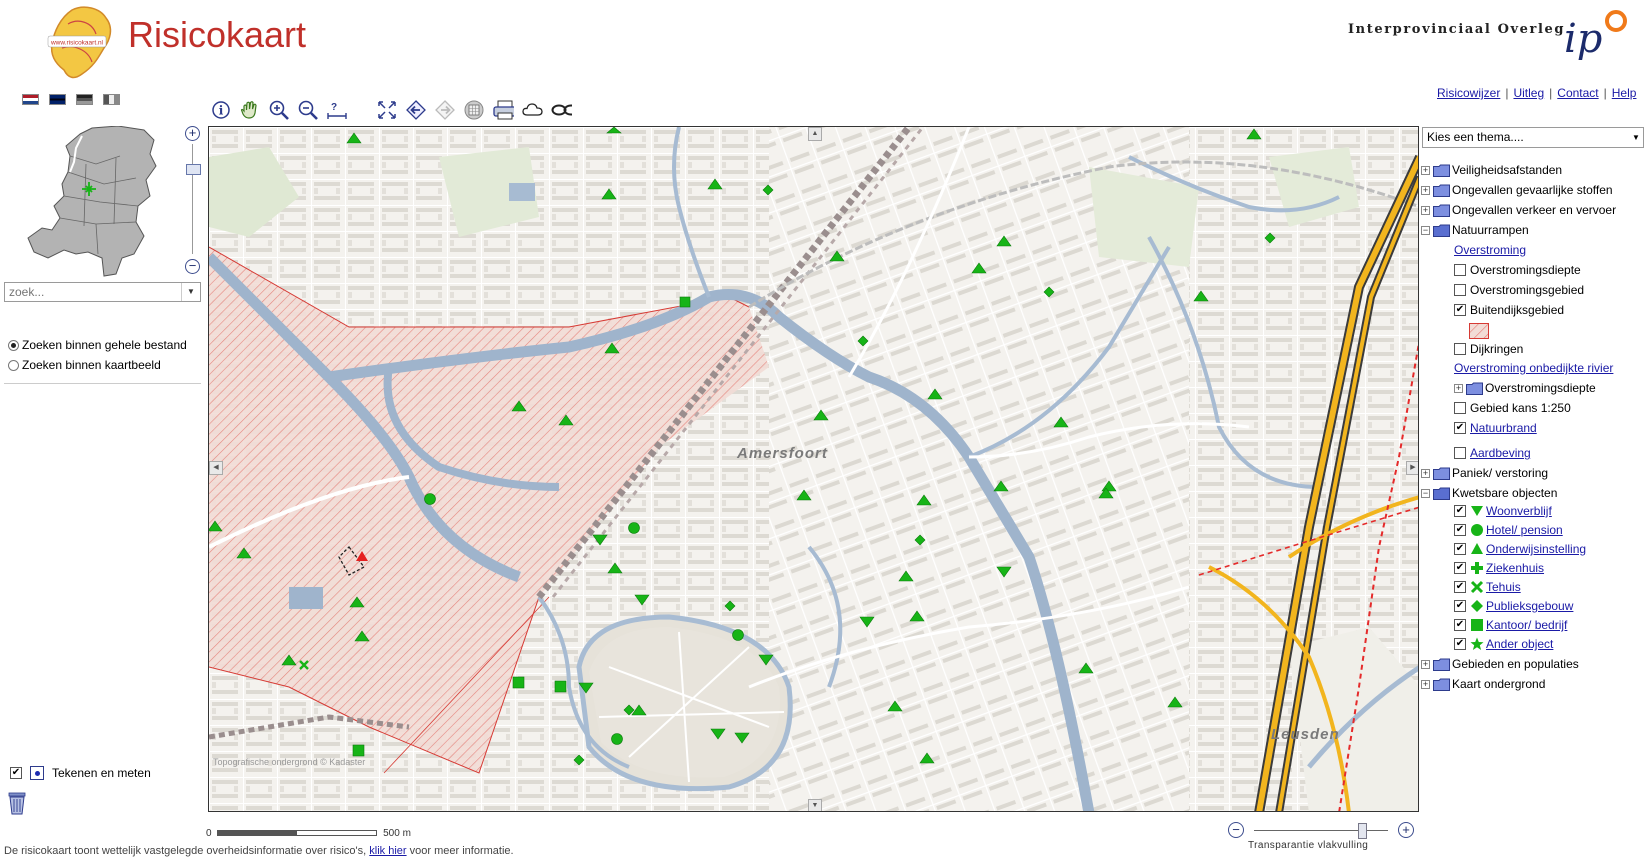  I want to click on tree-tehuis: ✔ Tehuis, so click(1487, 587).